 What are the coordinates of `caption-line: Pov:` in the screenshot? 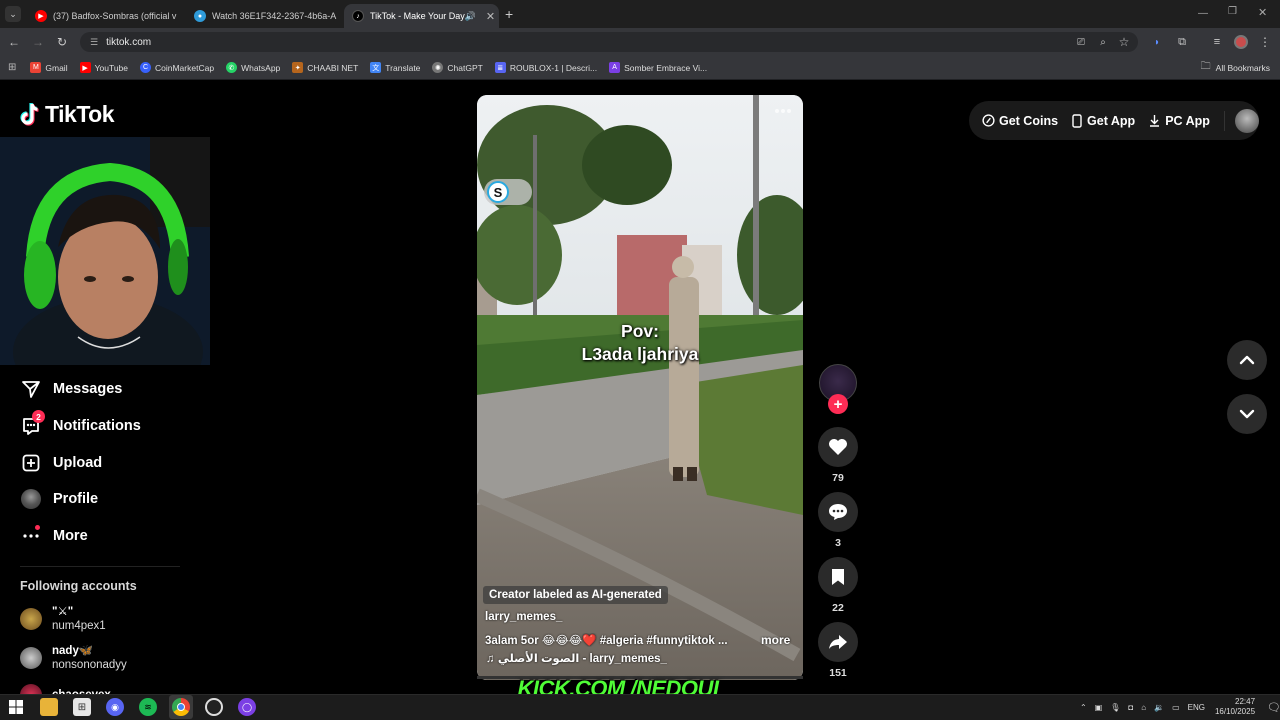 It's located at (640, 331).